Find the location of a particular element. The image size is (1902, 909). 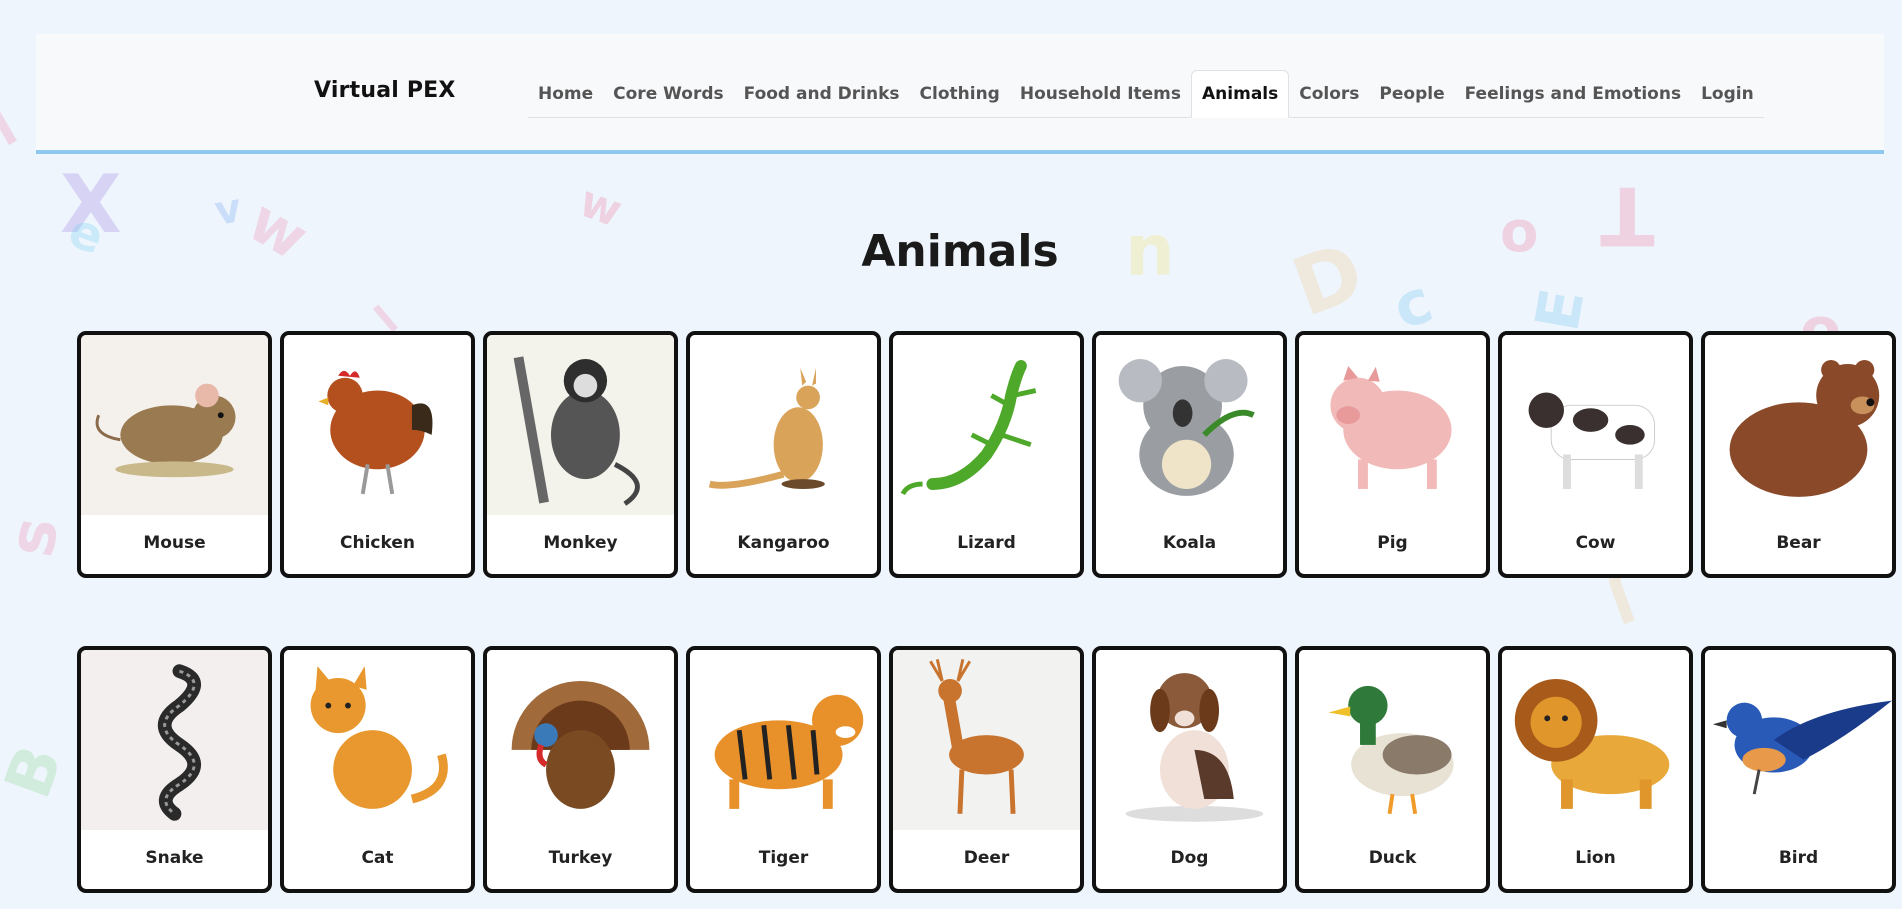

animal-card-cow: Cow is located at coordinates (1595, 454).